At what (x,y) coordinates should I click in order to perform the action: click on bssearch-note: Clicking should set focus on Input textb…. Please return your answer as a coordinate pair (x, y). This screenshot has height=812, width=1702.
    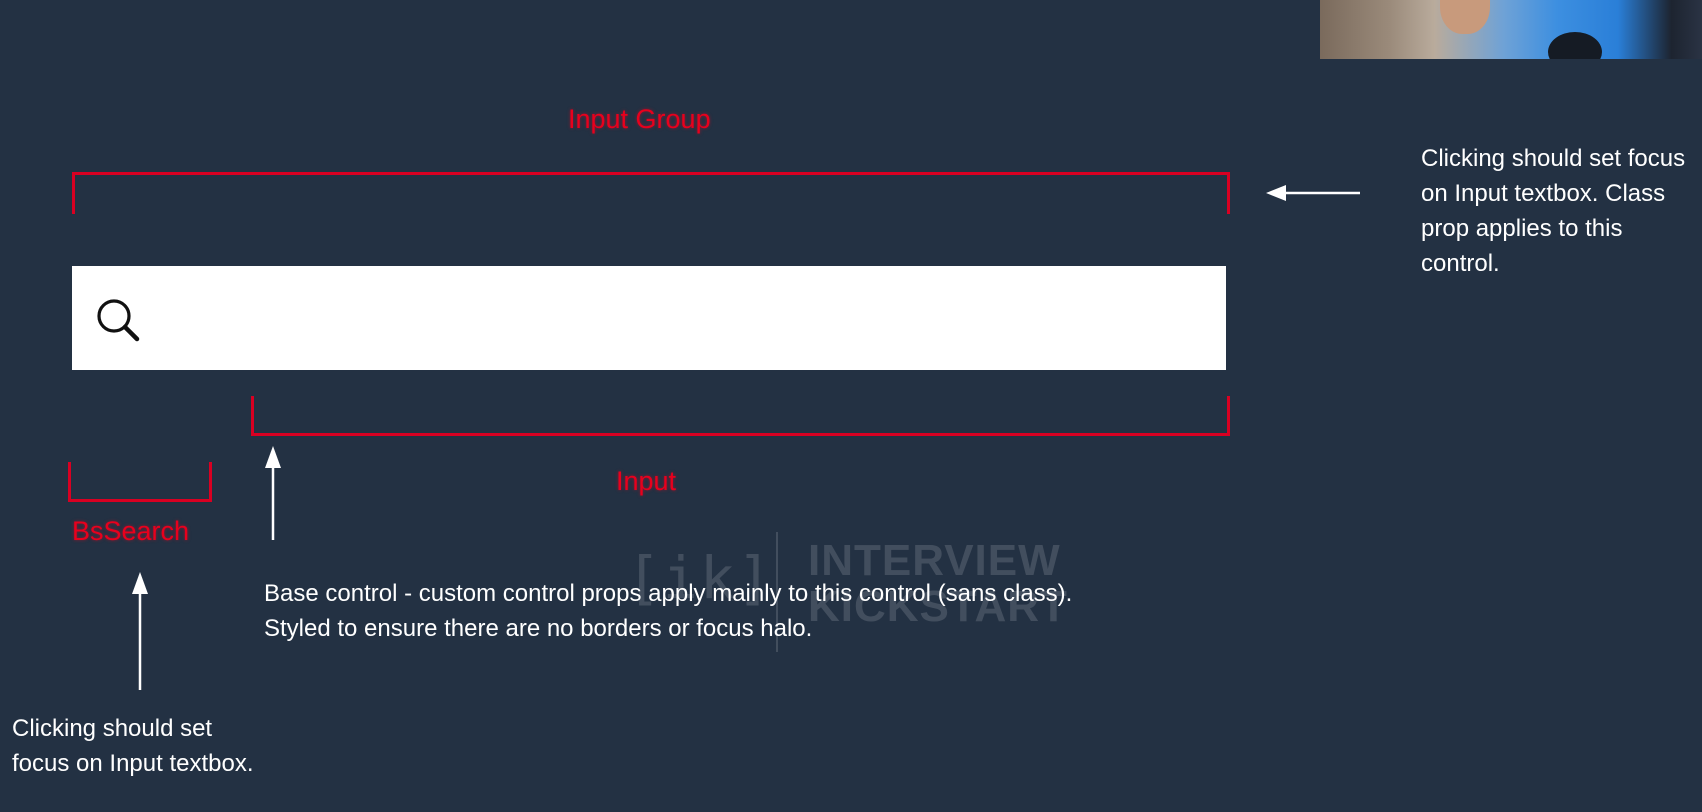
    Looking at the image, I should click on (133, 746).